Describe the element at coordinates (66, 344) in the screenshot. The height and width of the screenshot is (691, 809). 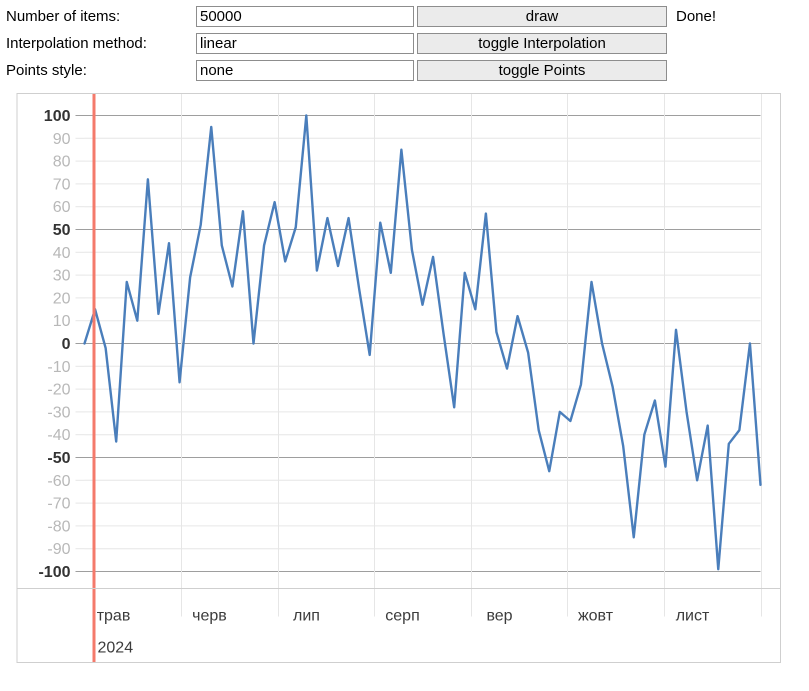
I see `y-tick-label: 0` at that location.